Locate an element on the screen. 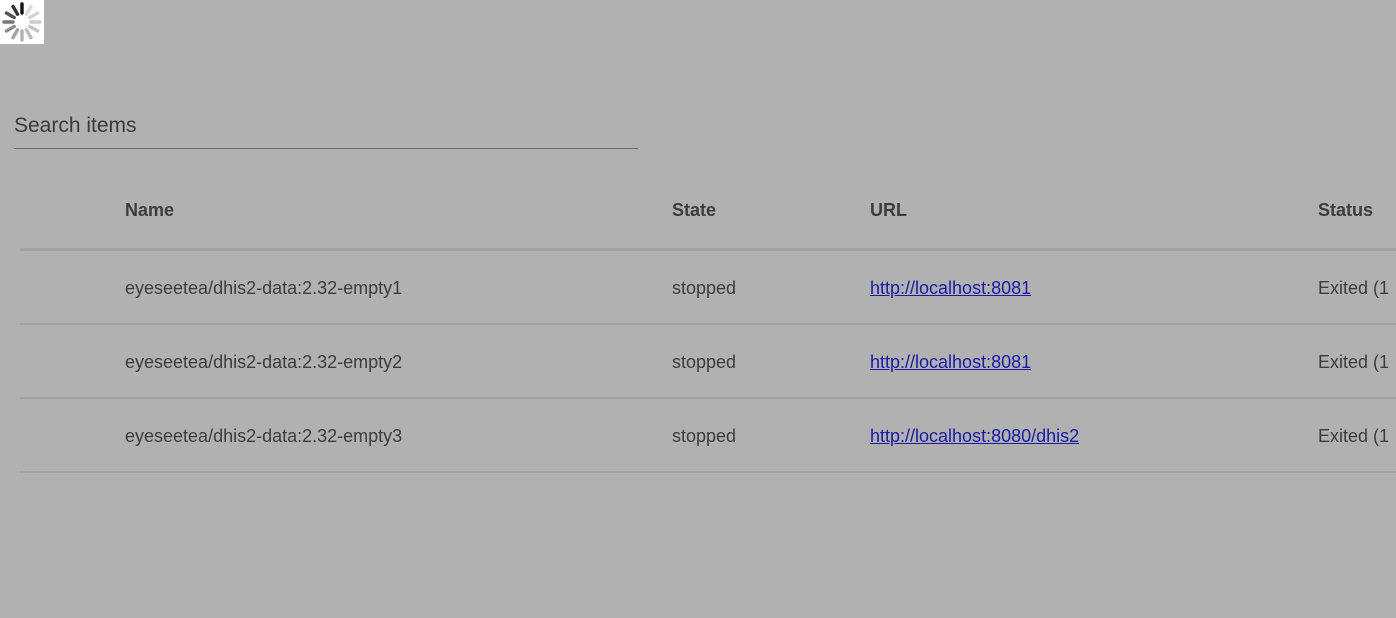 The height and width of the screenshot is (618, 1396). row-name: eyeseetea/dhis2-data:2.32-empty3 is located at coordinates (264, 436).